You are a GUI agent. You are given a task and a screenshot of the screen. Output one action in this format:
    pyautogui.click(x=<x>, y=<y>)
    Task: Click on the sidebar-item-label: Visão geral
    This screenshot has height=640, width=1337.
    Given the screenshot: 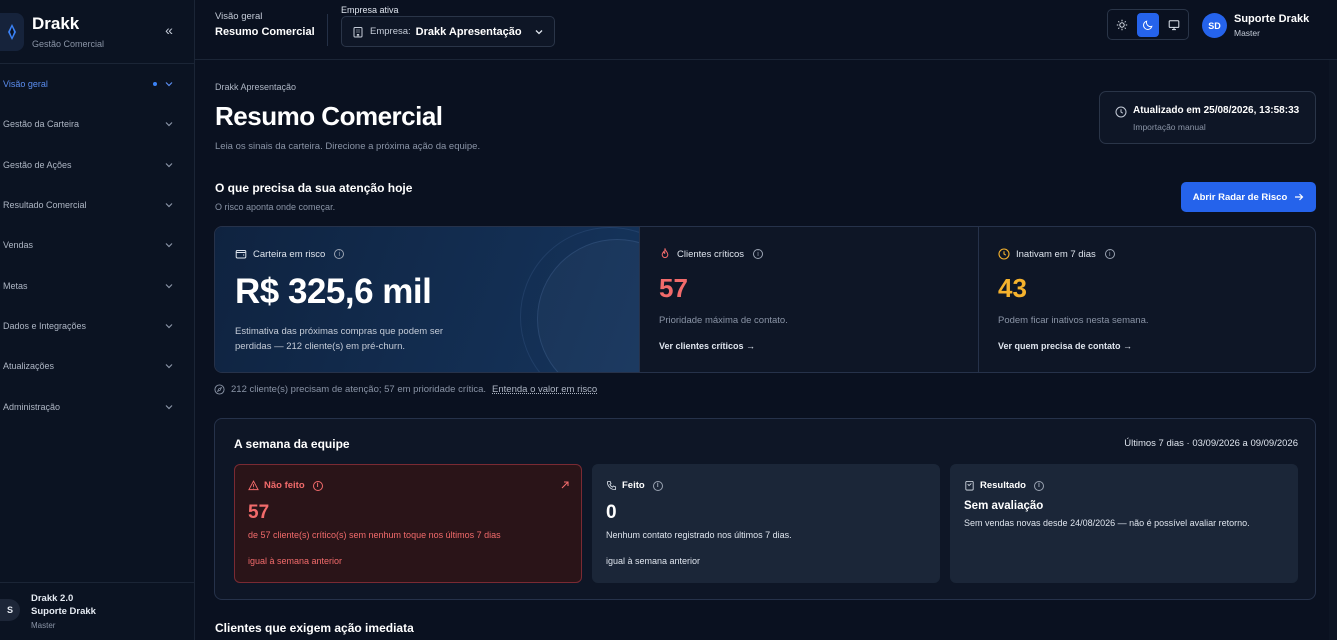 What is the action you would take?
    pyautogui.click(x=25, y=84)
    